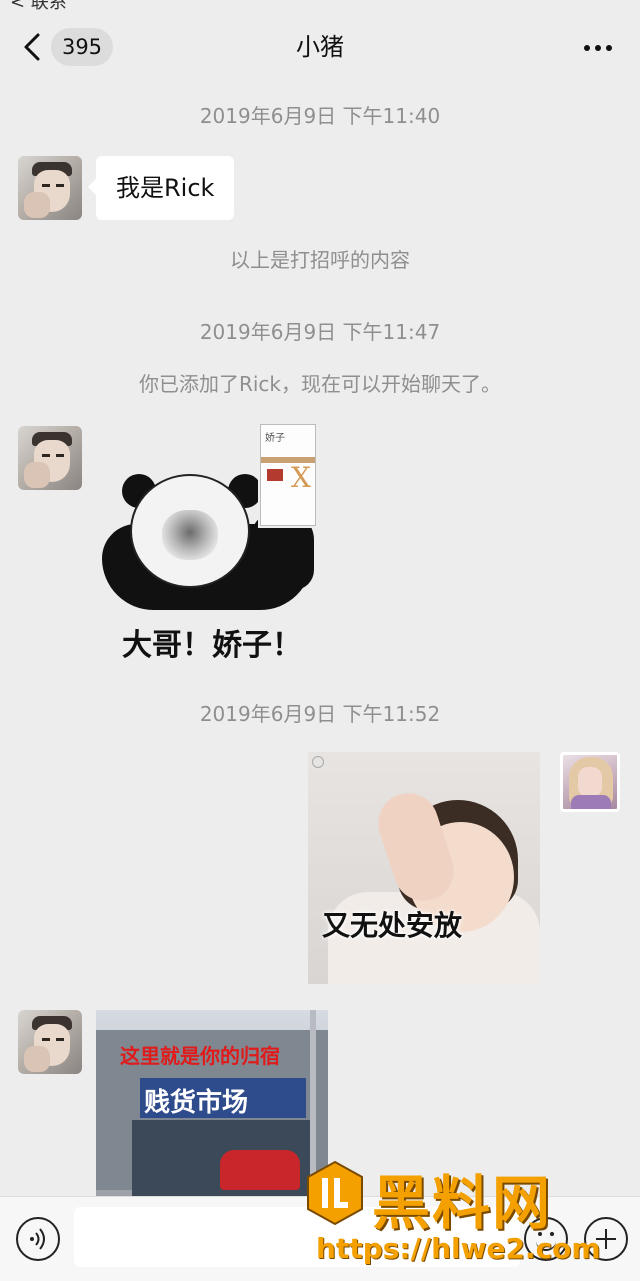  What do you see at coordinates (301, 477) in the screenshot?
I see `pack-letter: X` at bounding box center [301, 477].